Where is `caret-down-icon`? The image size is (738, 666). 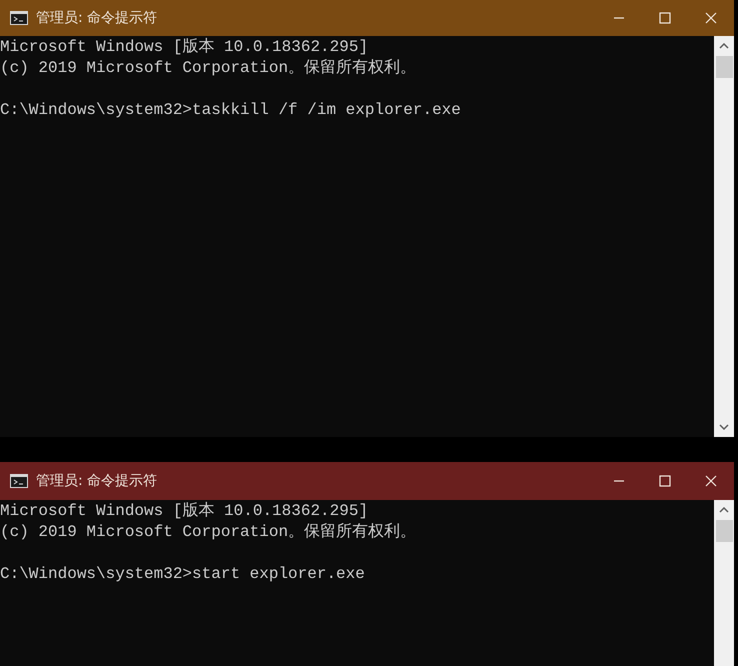 caret-down-icon is located at coordinates (724, 427).